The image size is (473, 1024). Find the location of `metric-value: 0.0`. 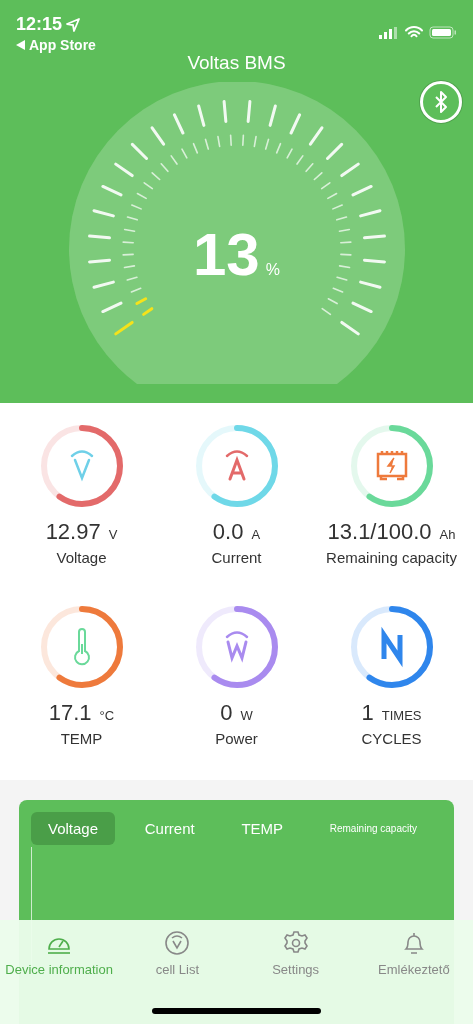

metric-value: 0.0 is located at coordinates (228, 532).